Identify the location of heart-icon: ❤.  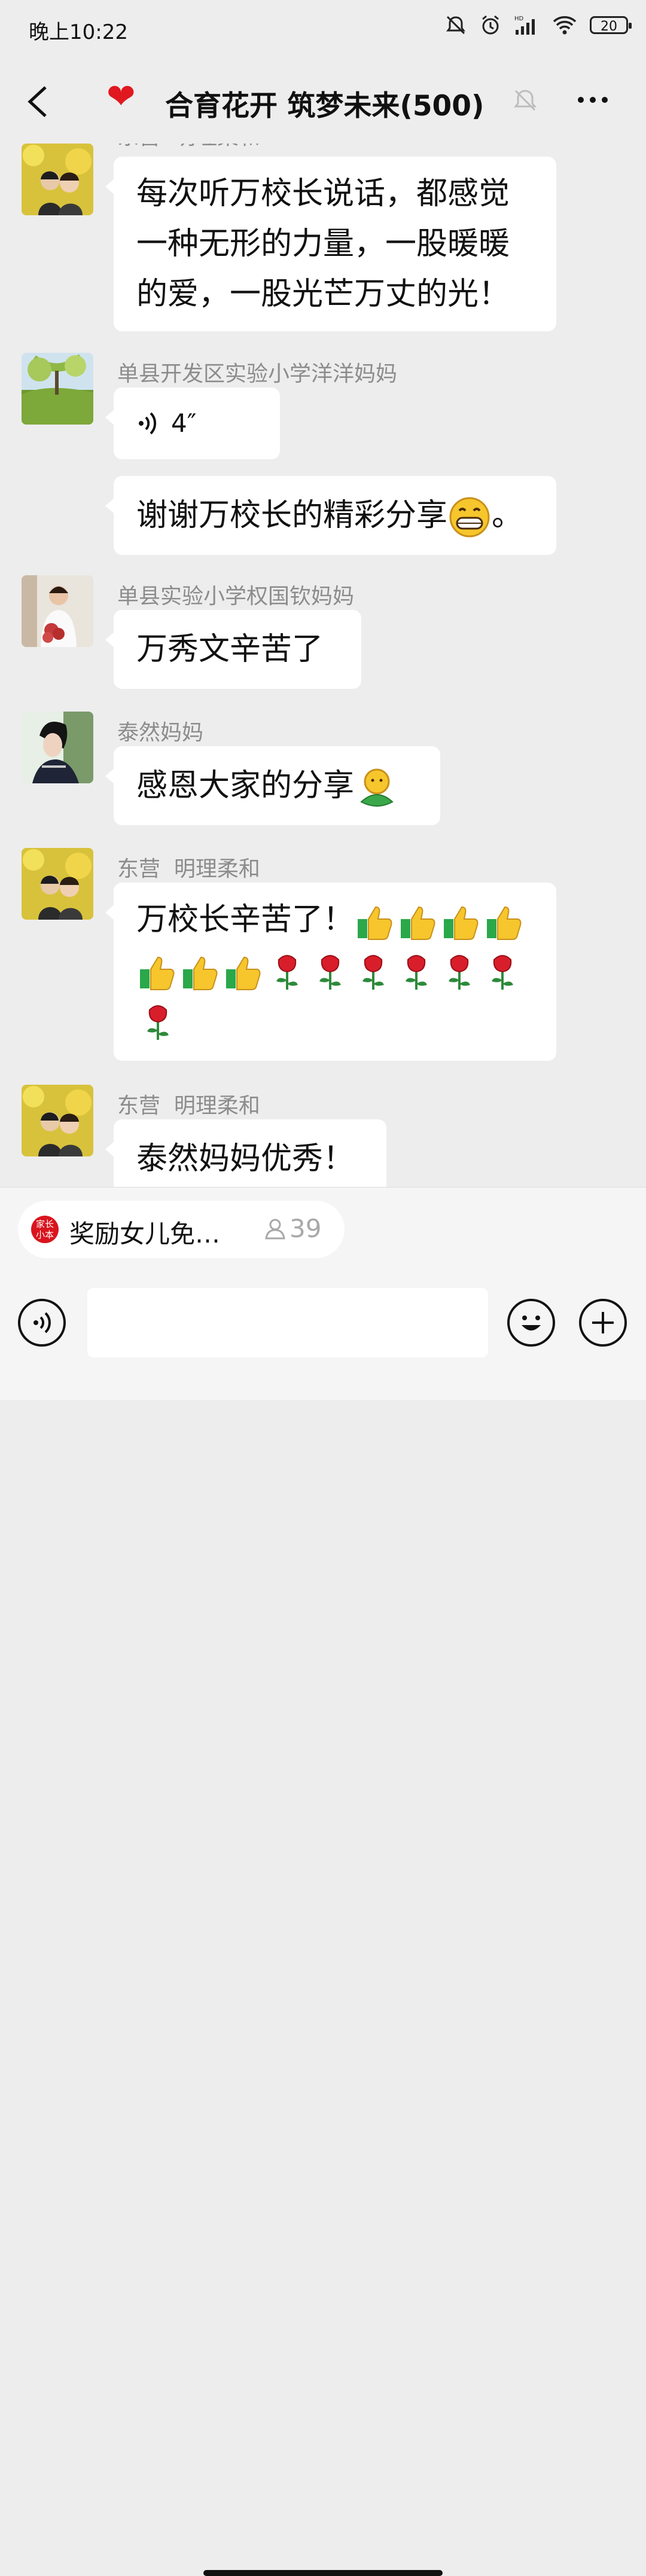
(121, 96).